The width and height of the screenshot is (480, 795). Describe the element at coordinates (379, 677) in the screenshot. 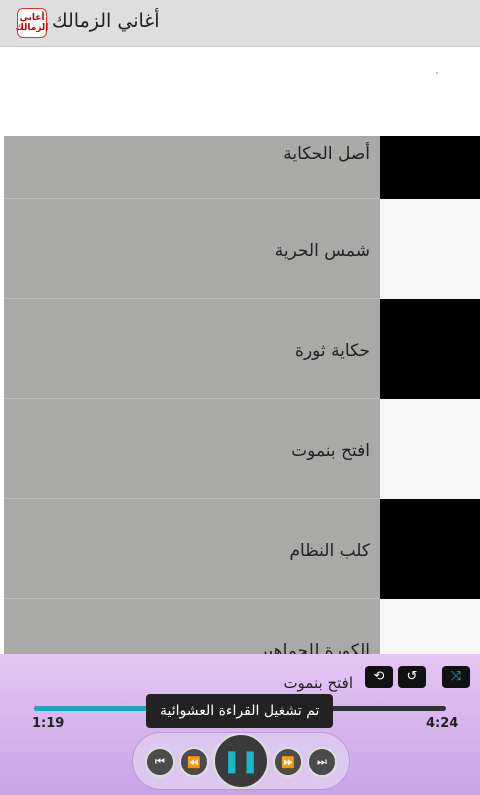

I see `repeat-one-icon: ⟲` at that location.